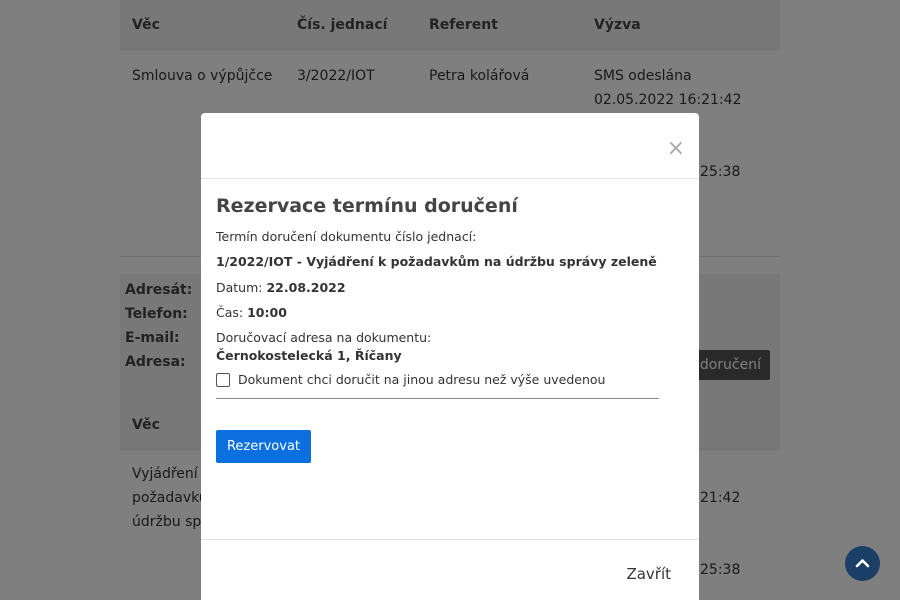 The height and width of the screenshot is (600, 900). What do you see at coordinates (346, 236) in the screenshot?
I see `intro-text: Termín doručení dokumentu číslo jednací:` at bounding box center [346, 236].